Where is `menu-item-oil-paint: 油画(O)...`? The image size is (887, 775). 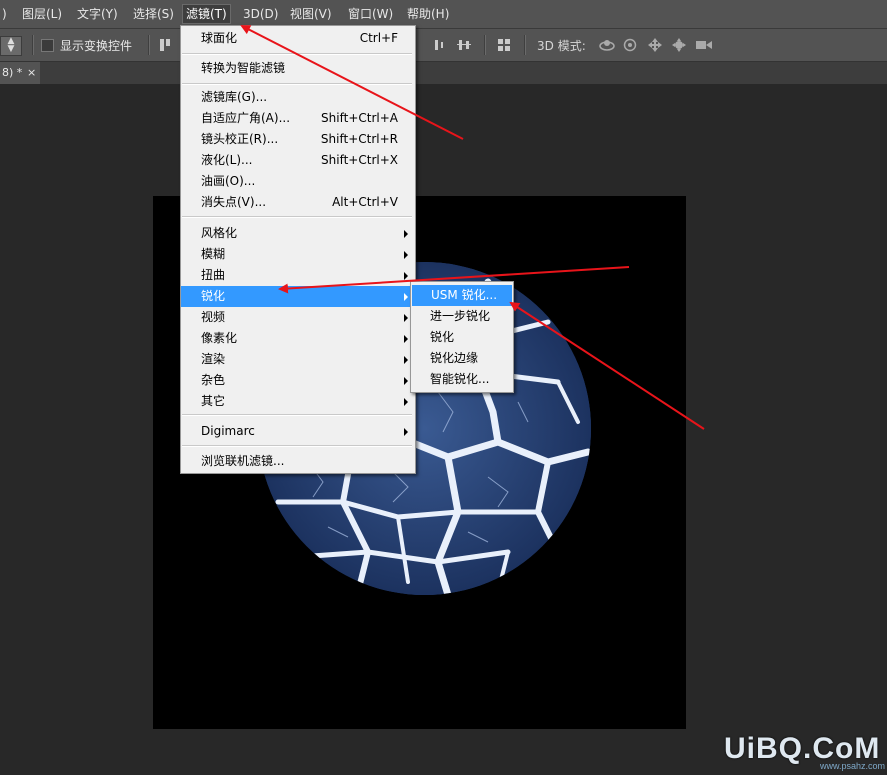
menu-item-oil-paint: 油画(O)... is located at coordinates (298, 181).